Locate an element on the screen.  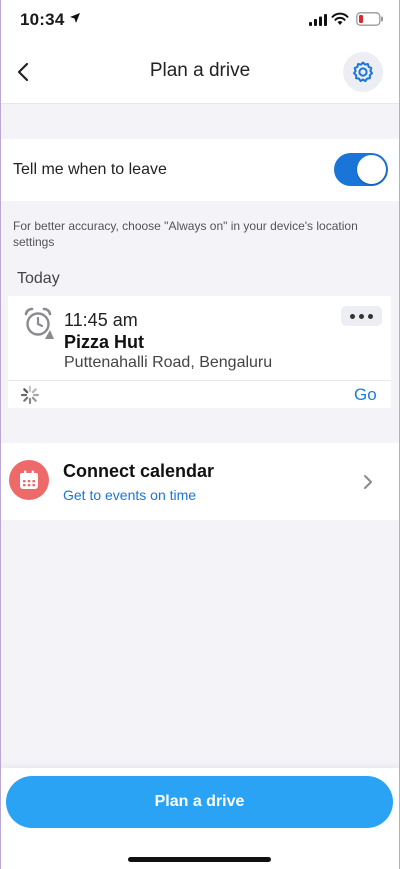
more-options-button is located at coordinates (361, 316).